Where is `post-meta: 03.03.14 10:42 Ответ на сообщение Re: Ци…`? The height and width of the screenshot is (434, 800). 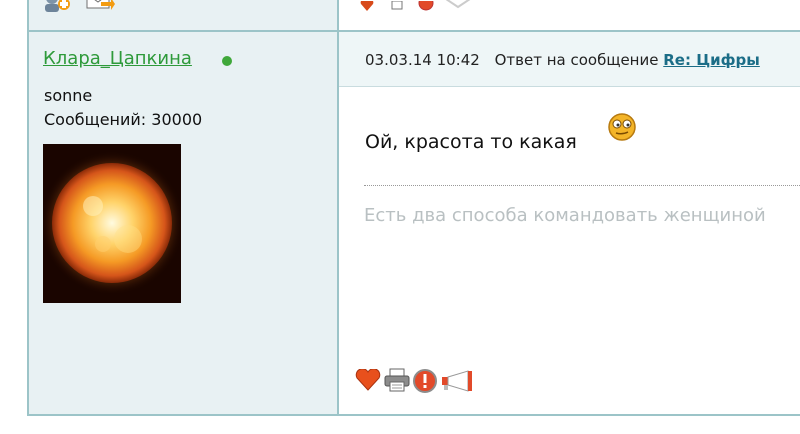
post-meta: 03.03.14 10:42 Ответ на сообщение Re: Ци… is located at coordinates (562, 60).